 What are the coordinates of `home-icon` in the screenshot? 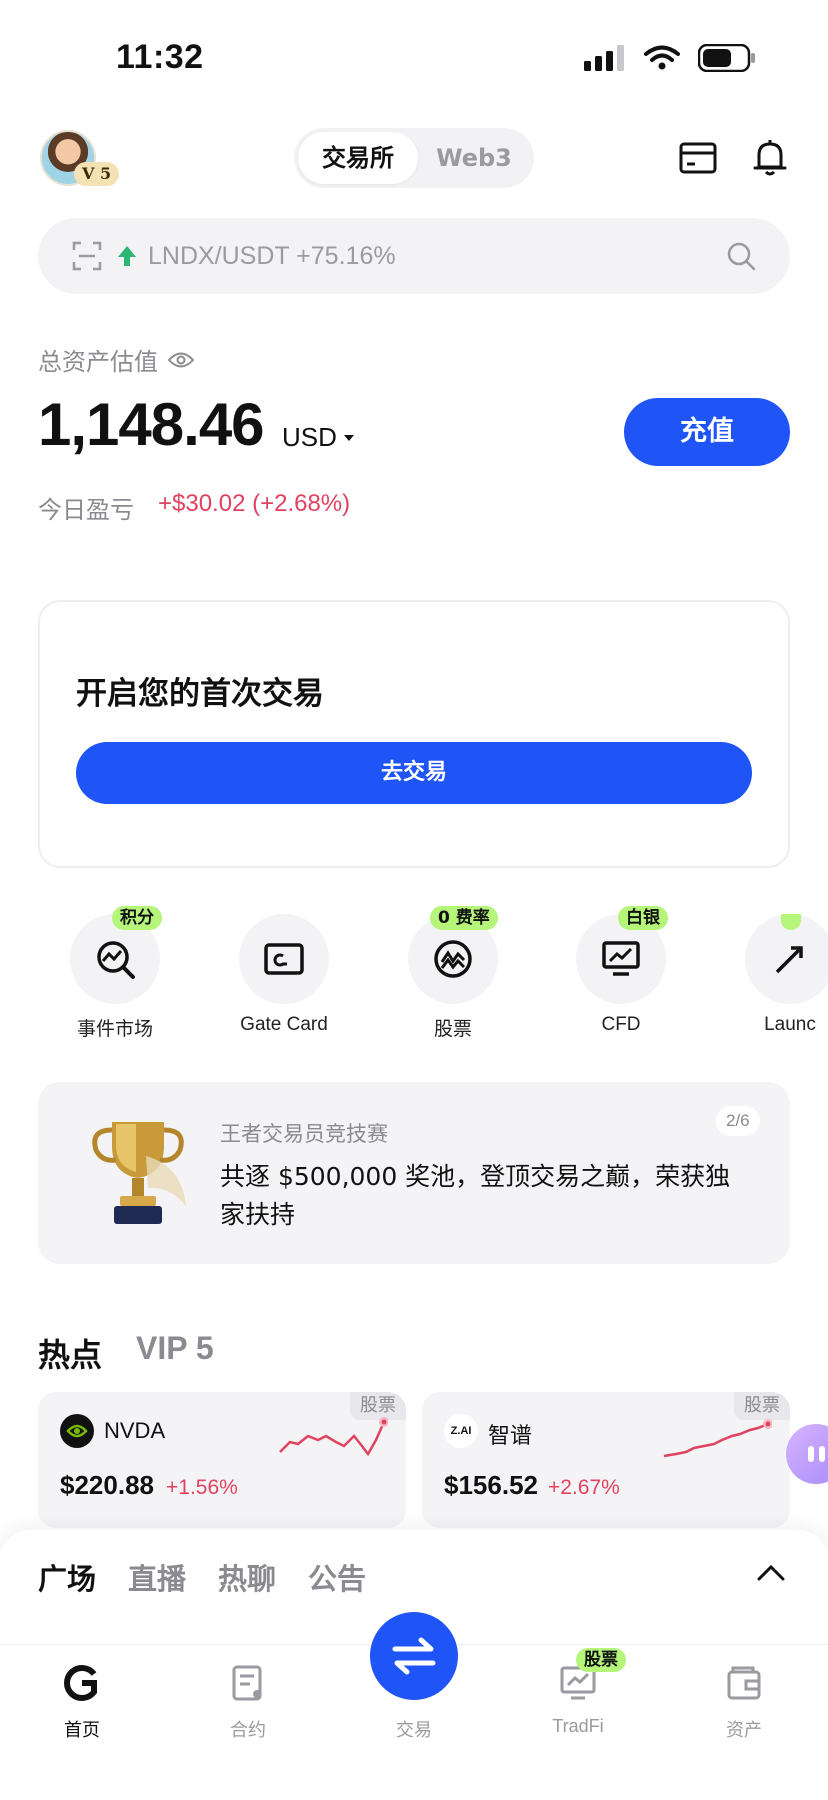 It's located at (82, 1683).